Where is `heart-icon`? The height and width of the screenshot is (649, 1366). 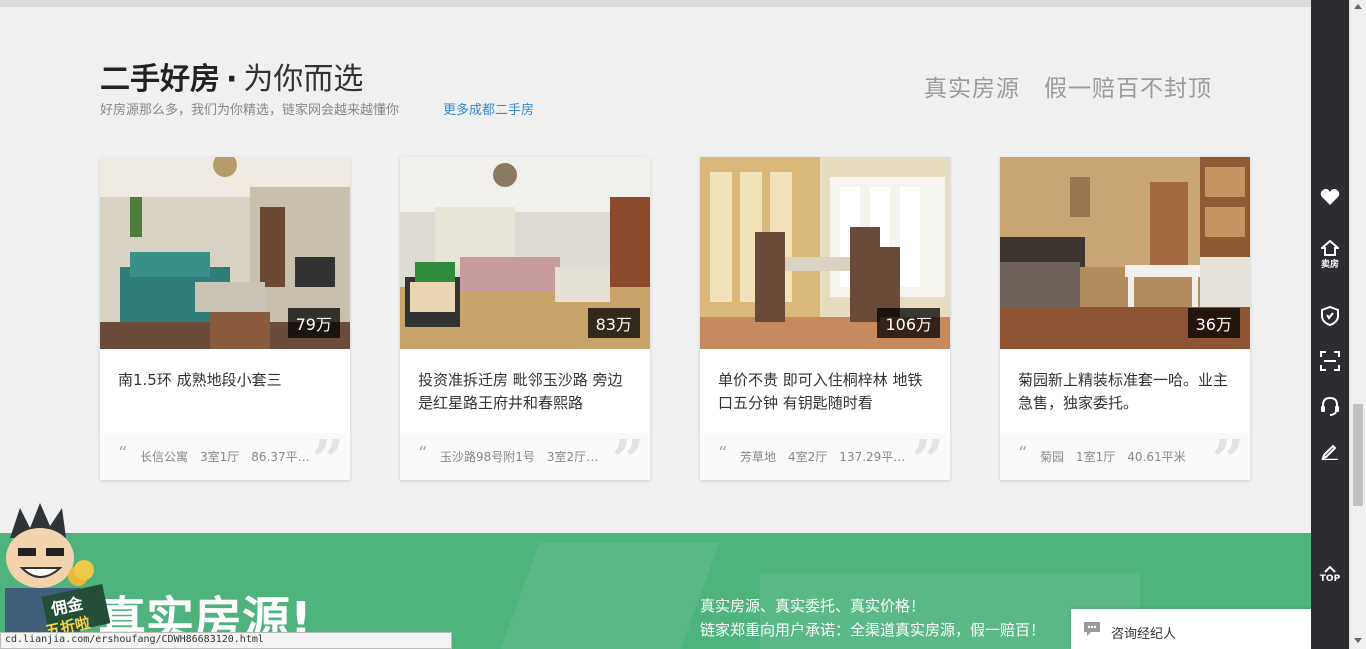
heart-icon is located at coordinates (1330, 197).